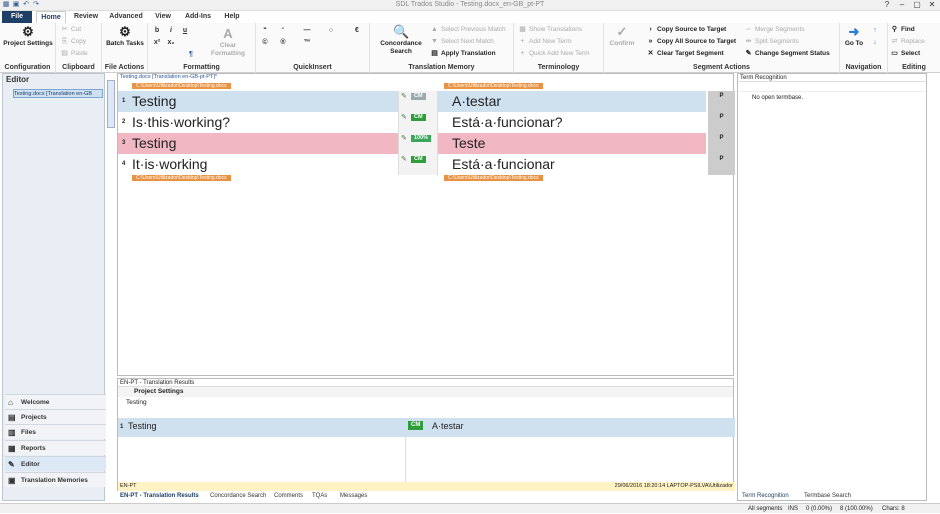 This screenshot has width=940, height=514. I want to click on segment-source: 1 Testing, so click(258, 101).